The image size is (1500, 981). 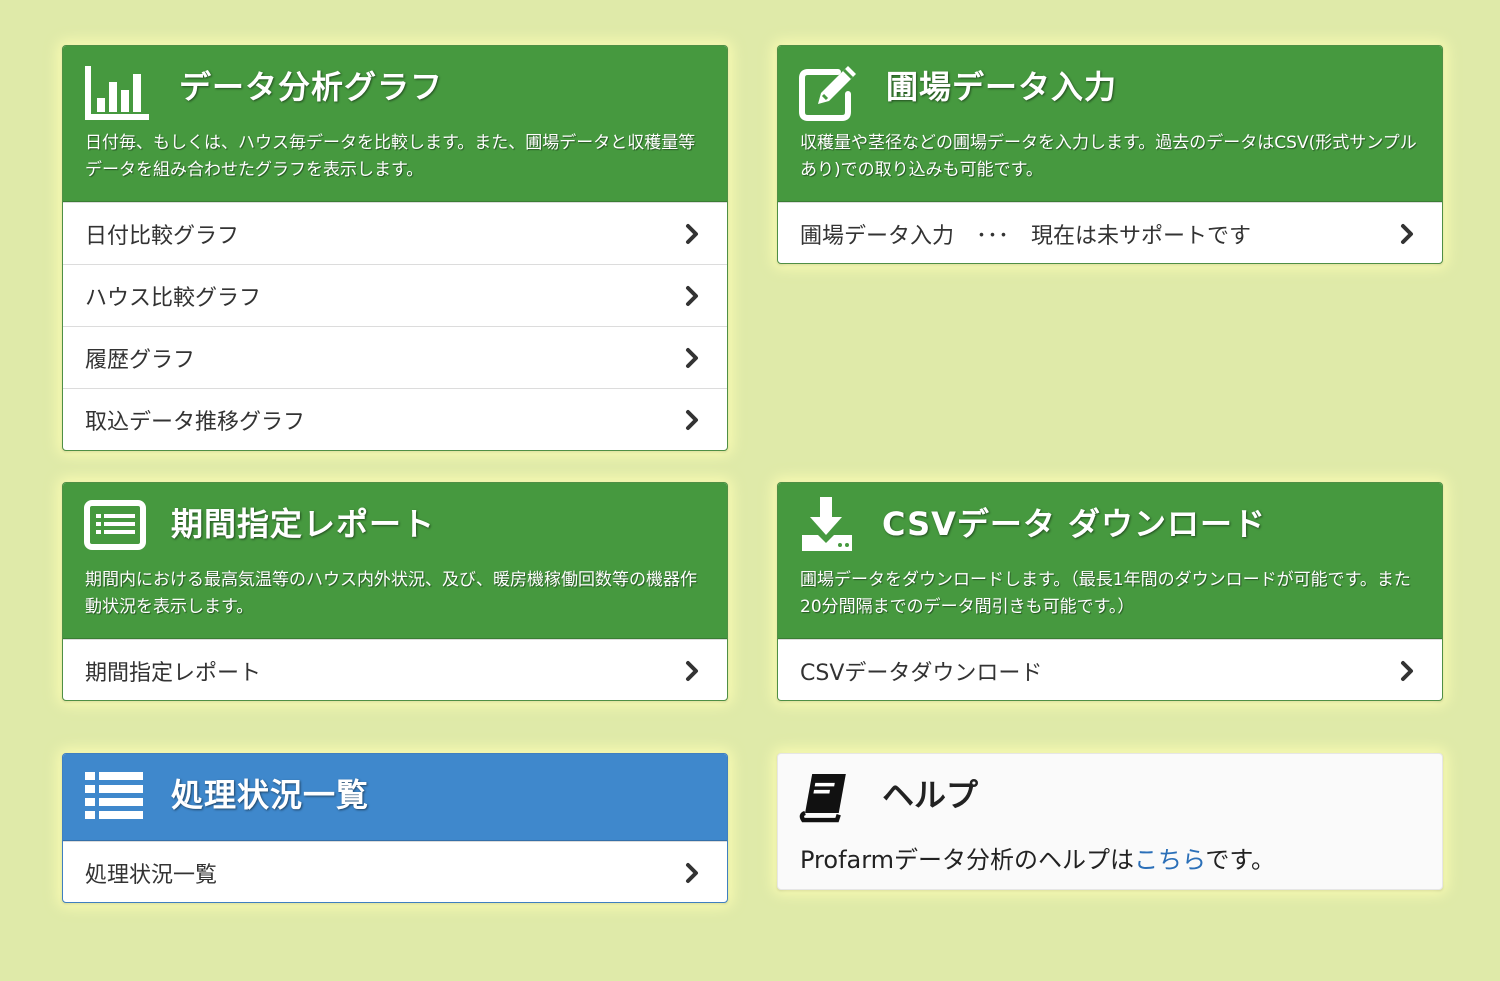 What do you see at coordinates (270, 795) in the screenshot?
I see `panel-title: 処理状況一覧` at bounding box center [270, 795].